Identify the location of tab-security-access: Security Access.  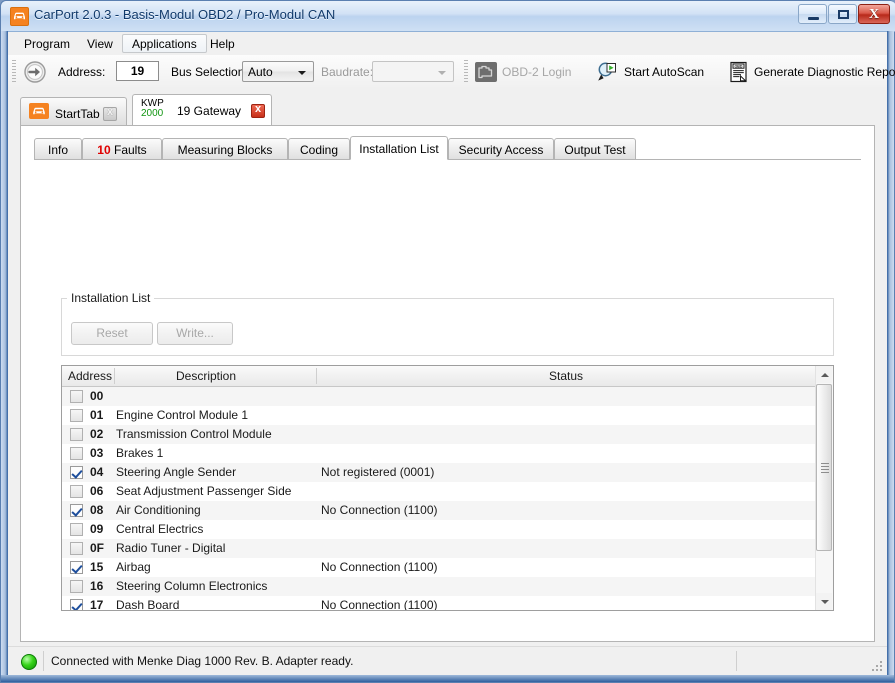
(501, 149).